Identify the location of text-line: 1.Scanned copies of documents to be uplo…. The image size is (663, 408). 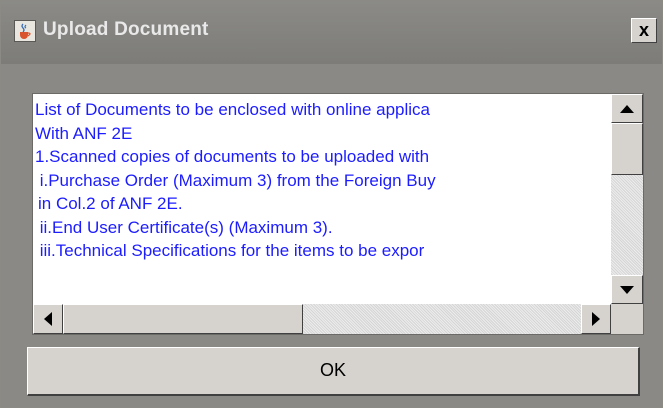
(232, 156).